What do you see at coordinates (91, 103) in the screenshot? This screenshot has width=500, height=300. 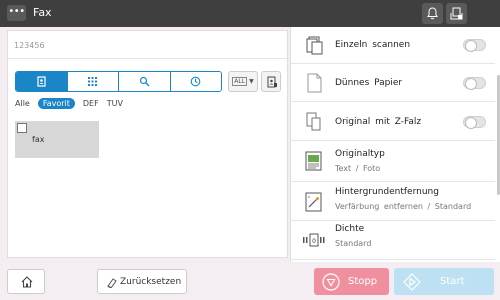 I see `filter-def: DEF` at bounding box center [91, 103].